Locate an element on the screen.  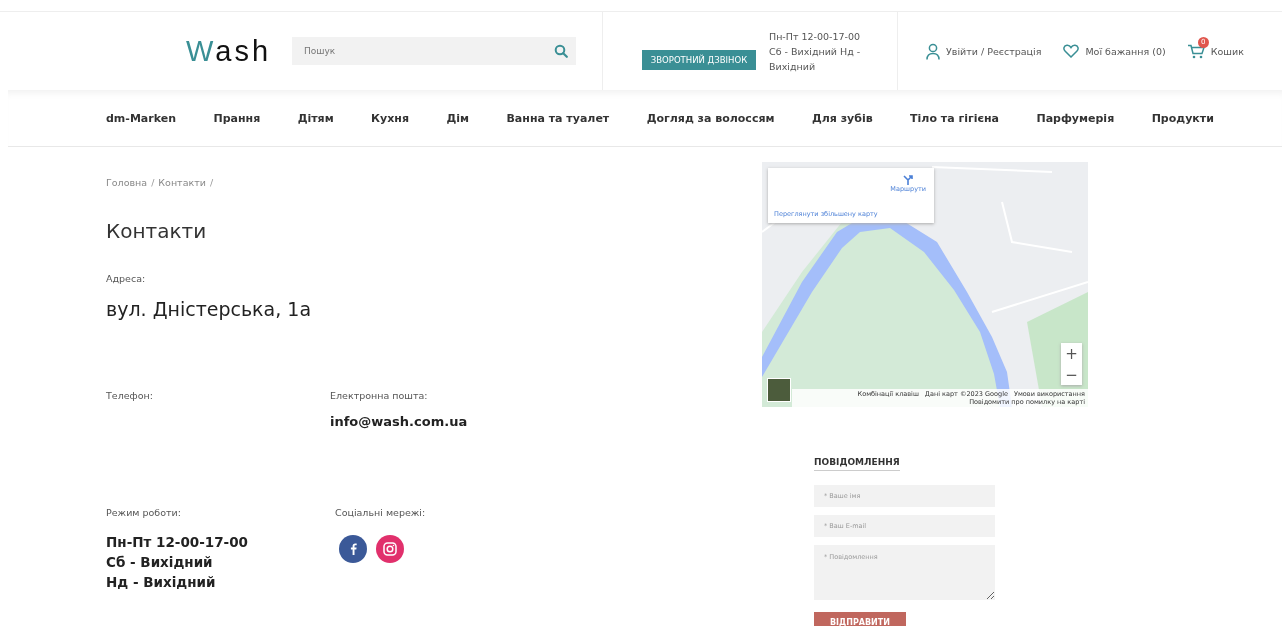
email-text: info@wash.com.ua is located at coordinates (399, 421).